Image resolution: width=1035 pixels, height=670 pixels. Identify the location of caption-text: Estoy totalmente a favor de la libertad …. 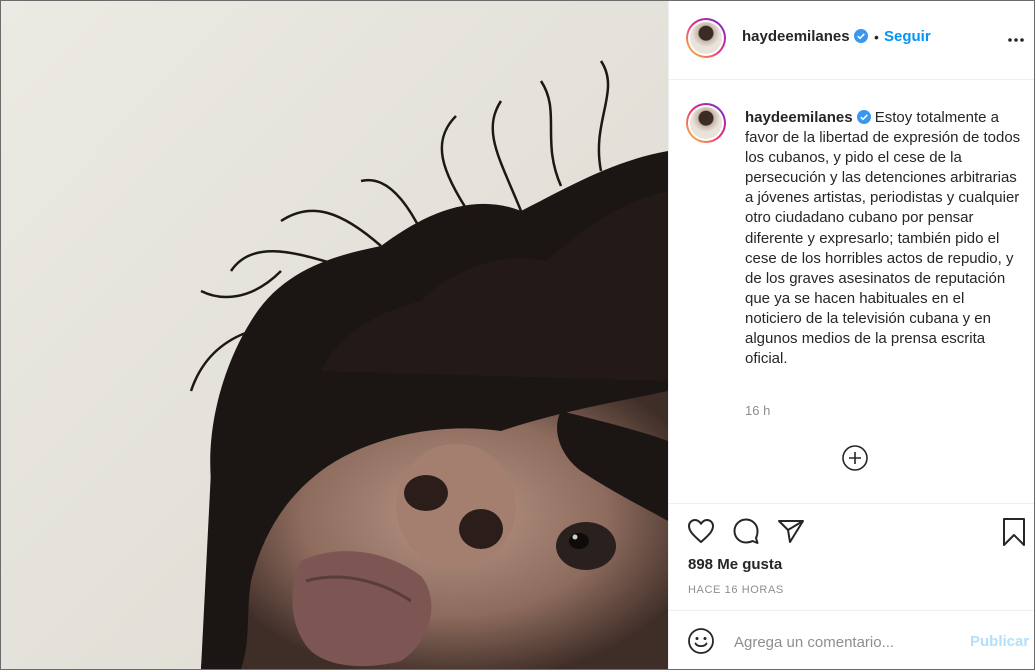
(883, 238).